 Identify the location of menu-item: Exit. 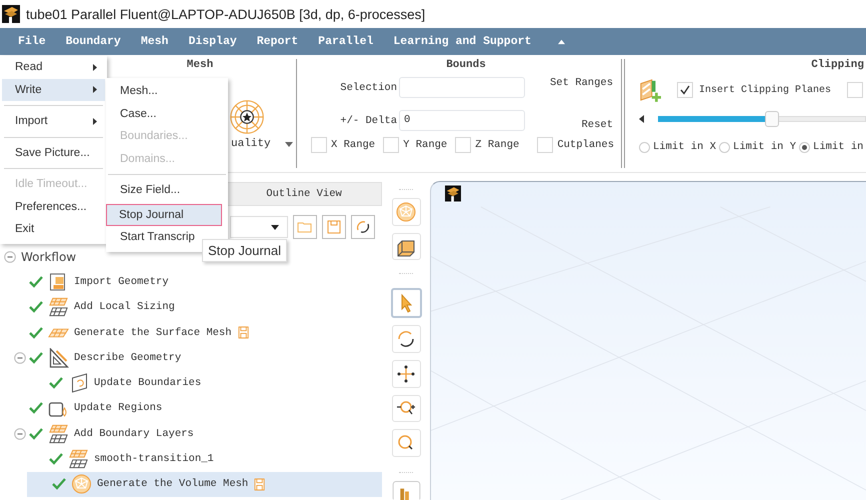
(53, 229).